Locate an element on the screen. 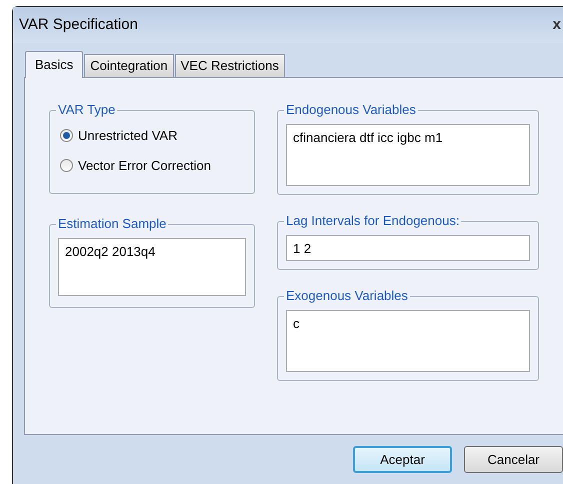 The width and height of the screenshot is (563, 484). group-title: VAR Type is located at coordinates (86, 110).